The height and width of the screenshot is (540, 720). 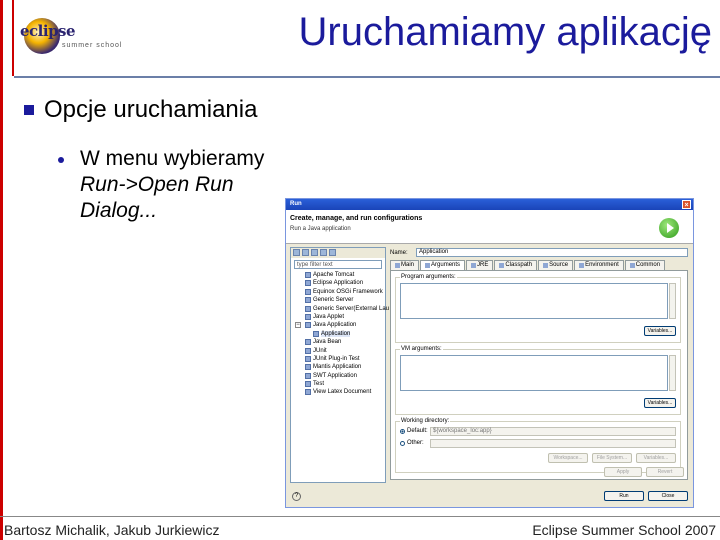 What do you see at coordinates (157, 184) in the screenshot?
I see `bullet-level2-line2: Run->Open Run` at bounding box center [157, 184].